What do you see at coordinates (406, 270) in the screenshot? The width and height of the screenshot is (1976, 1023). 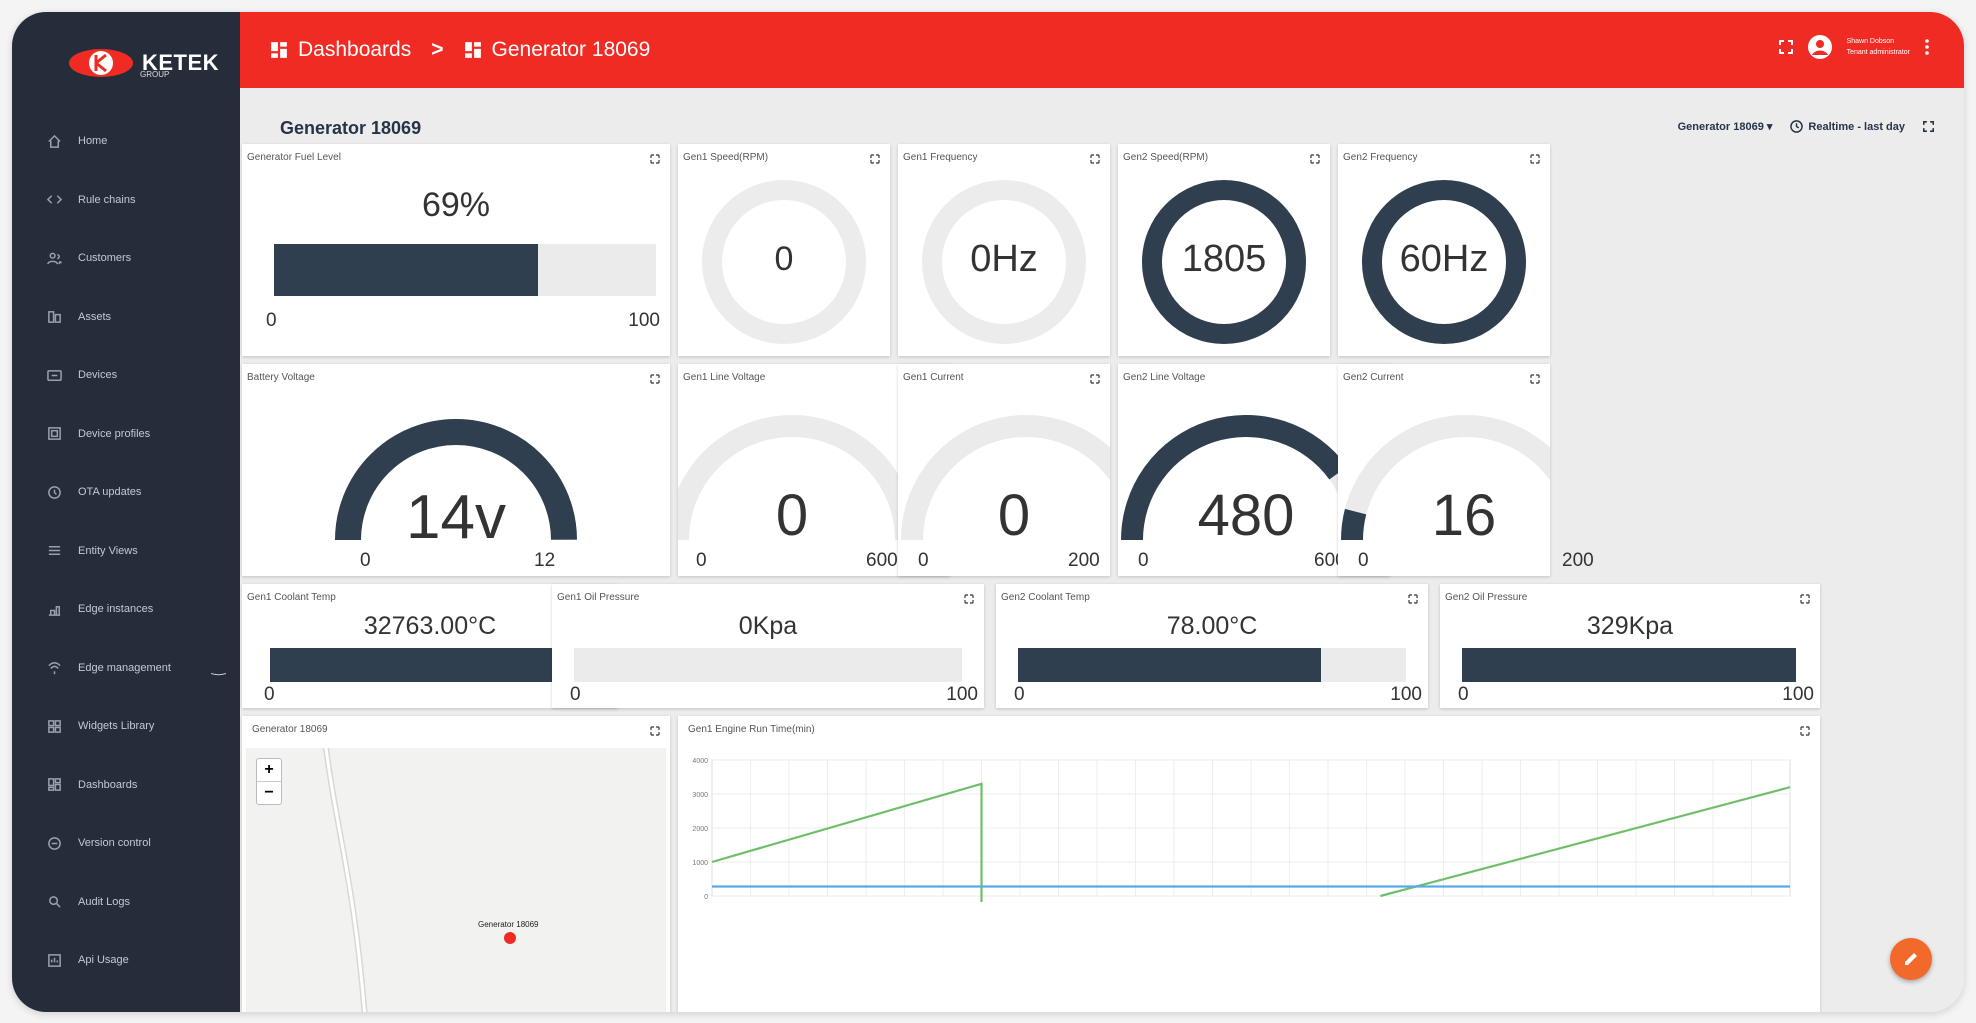 I see `fuel-bar-fill` at bounding box center [406, 270].